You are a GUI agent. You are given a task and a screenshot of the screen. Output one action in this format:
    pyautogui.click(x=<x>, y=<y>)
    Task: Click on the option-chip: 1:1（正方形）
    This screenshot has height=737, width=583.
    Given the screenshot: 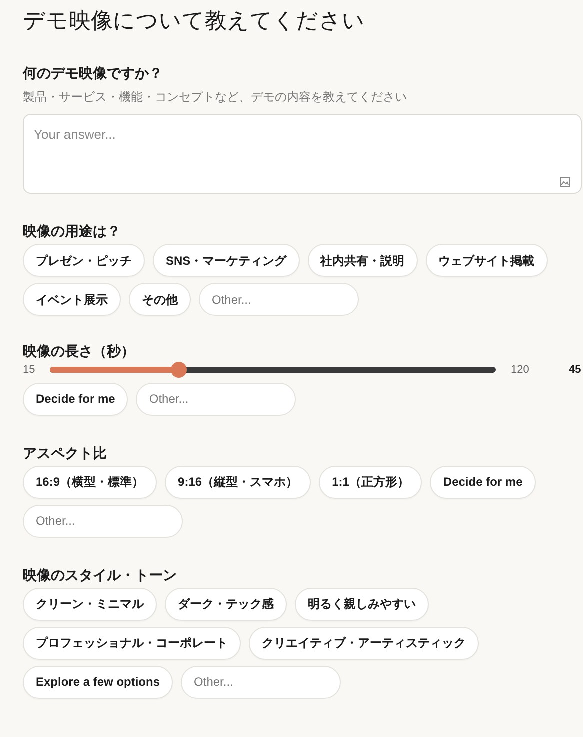 What is the action you would take?
    pyautogui.click(x=370, y=482)
    